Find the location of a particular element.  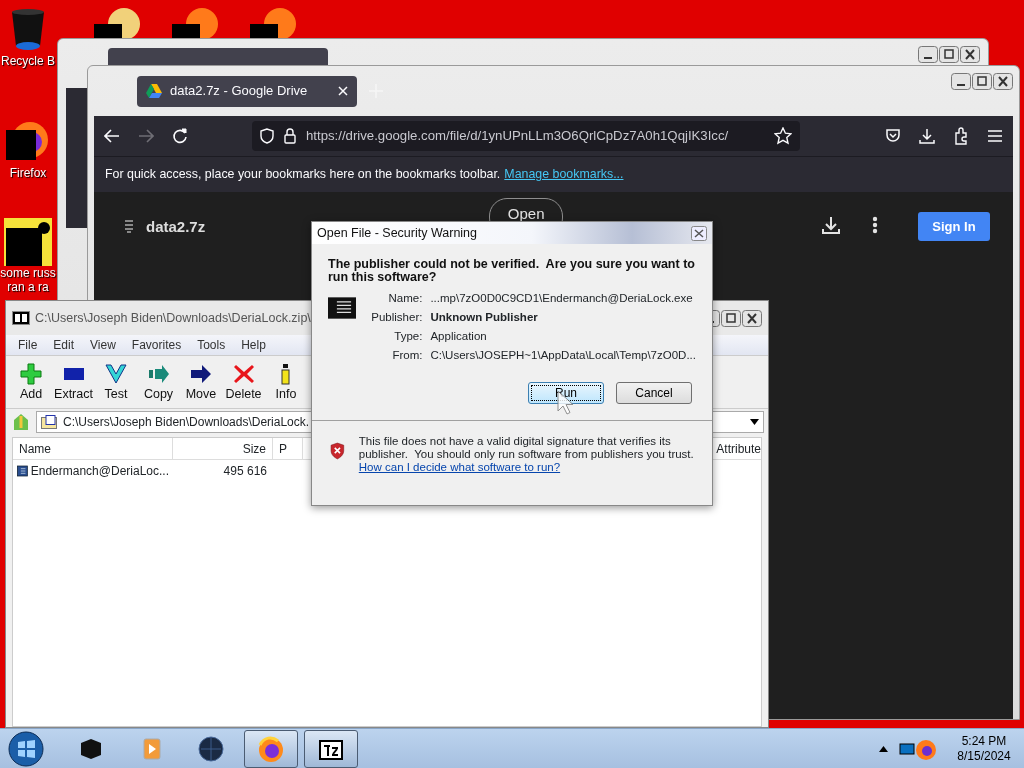

cancel-button: Cancel is located at coordinates (654, 393).